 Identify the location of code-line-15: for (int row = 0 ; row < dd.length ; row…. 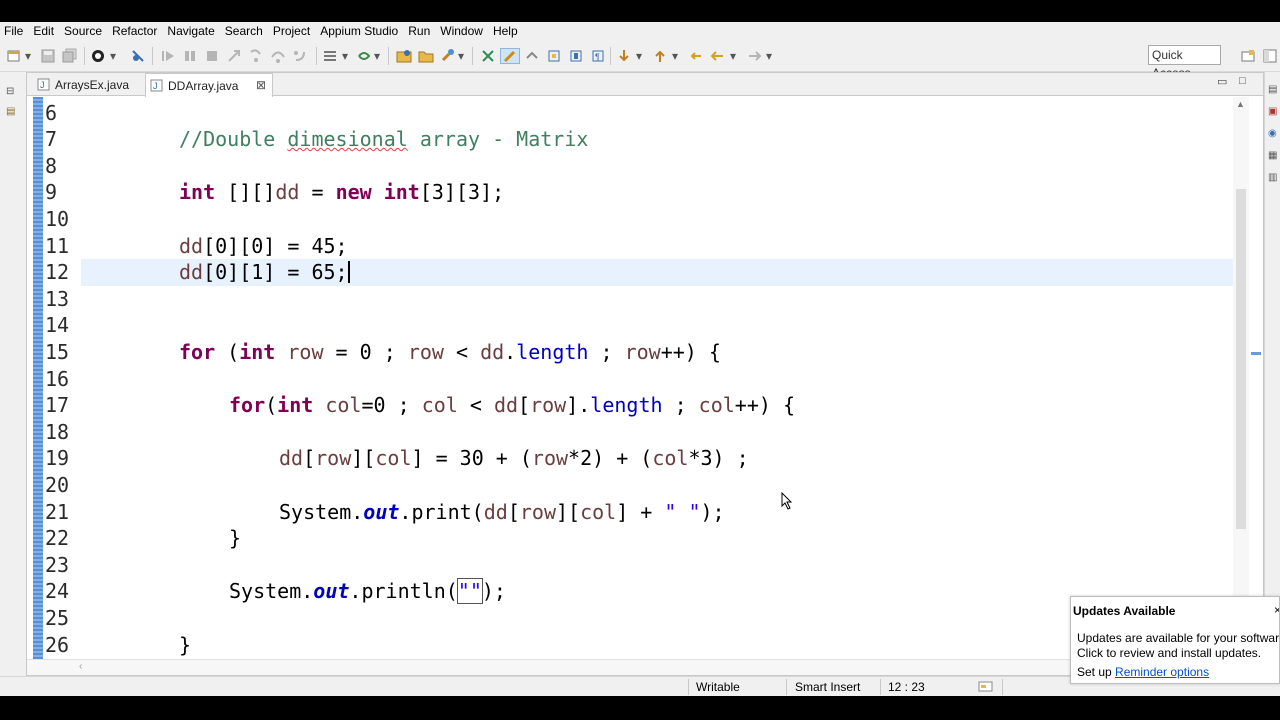
(450, 352).